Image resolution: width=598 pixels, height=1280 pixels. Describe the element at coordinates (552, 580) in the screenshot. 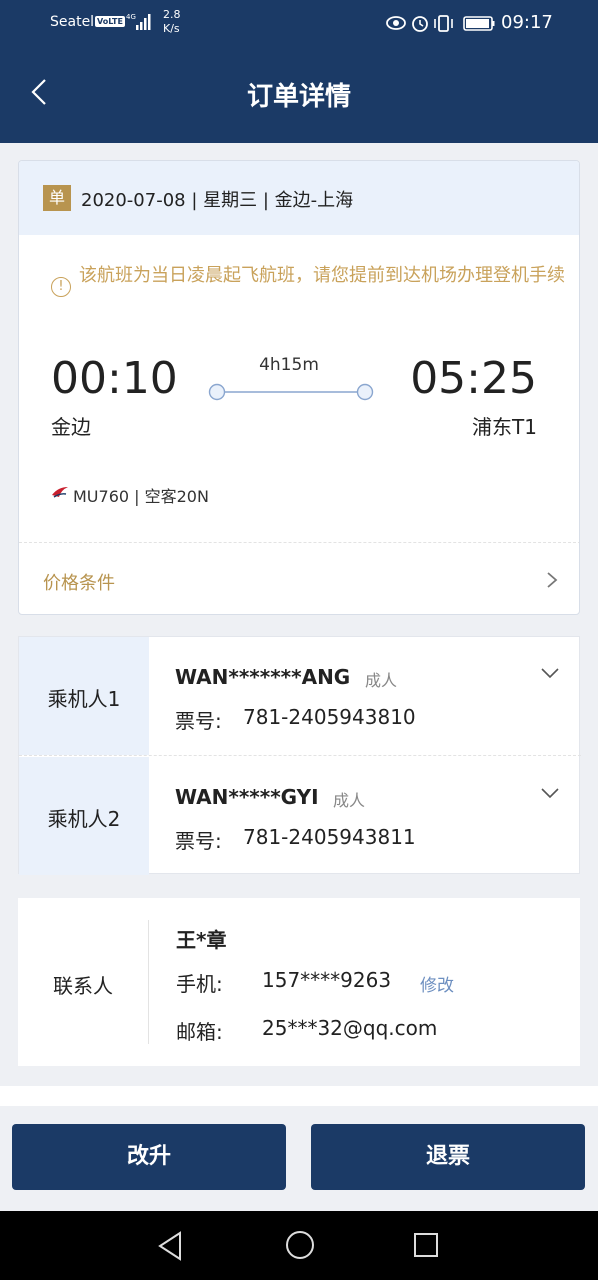

I see `chevron-right-icon` at that location.